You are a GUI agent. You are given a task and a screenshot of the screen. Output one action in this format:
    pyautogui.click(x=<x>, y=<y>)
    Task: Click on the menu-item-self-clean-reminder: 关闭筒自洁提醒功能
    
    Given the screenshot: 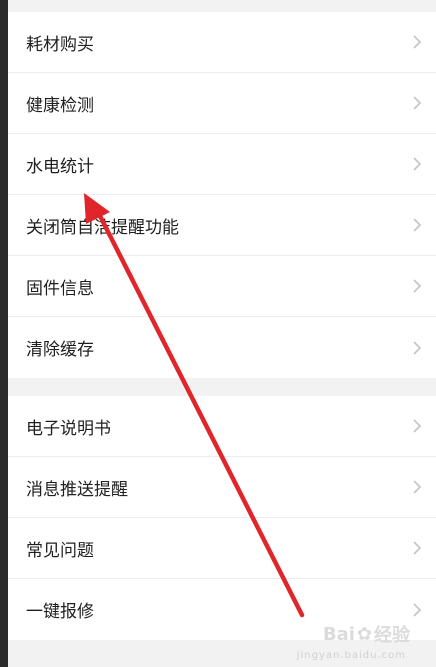 What is the action you would take?
    pyautogui.click(x=222, y=225)
    